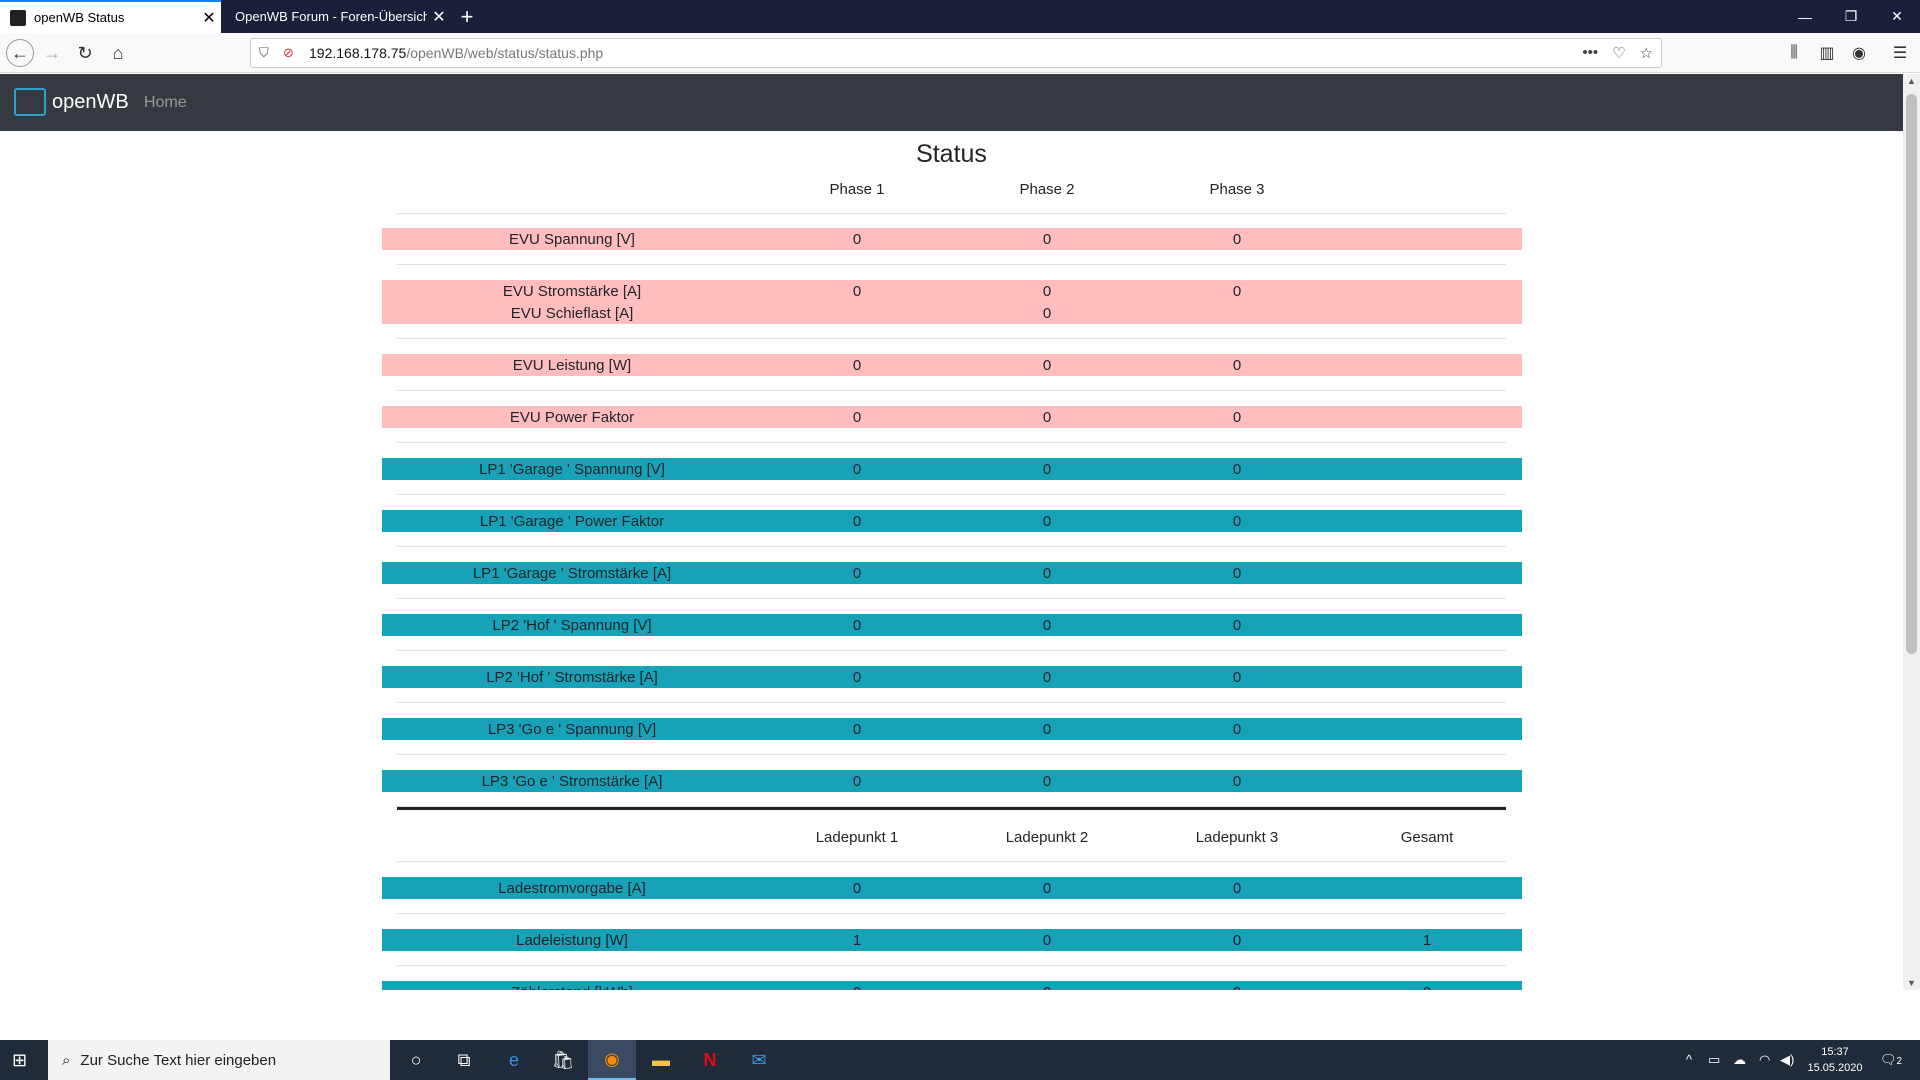  Describe the element at coordinates (857, 888) in the screenshot. I see `ladepunkt-1-value: 0` at that location.